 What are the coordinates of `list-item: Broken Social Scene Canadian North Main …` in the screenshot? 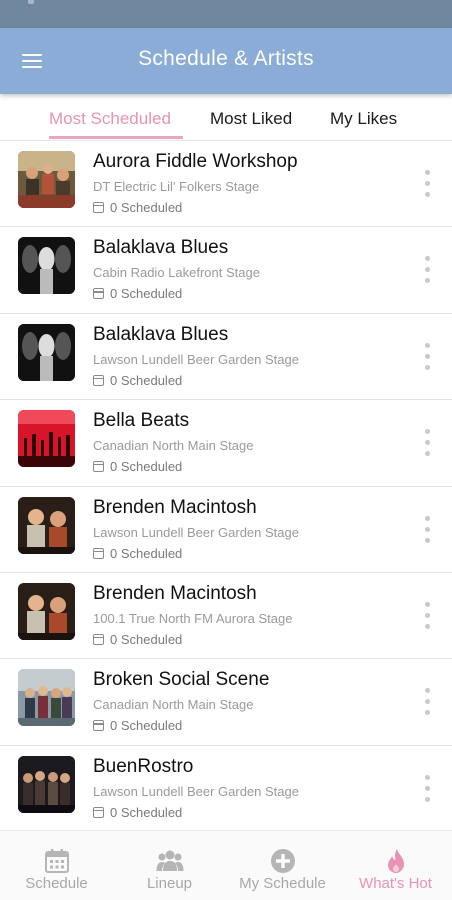 It's located at (226, 702).